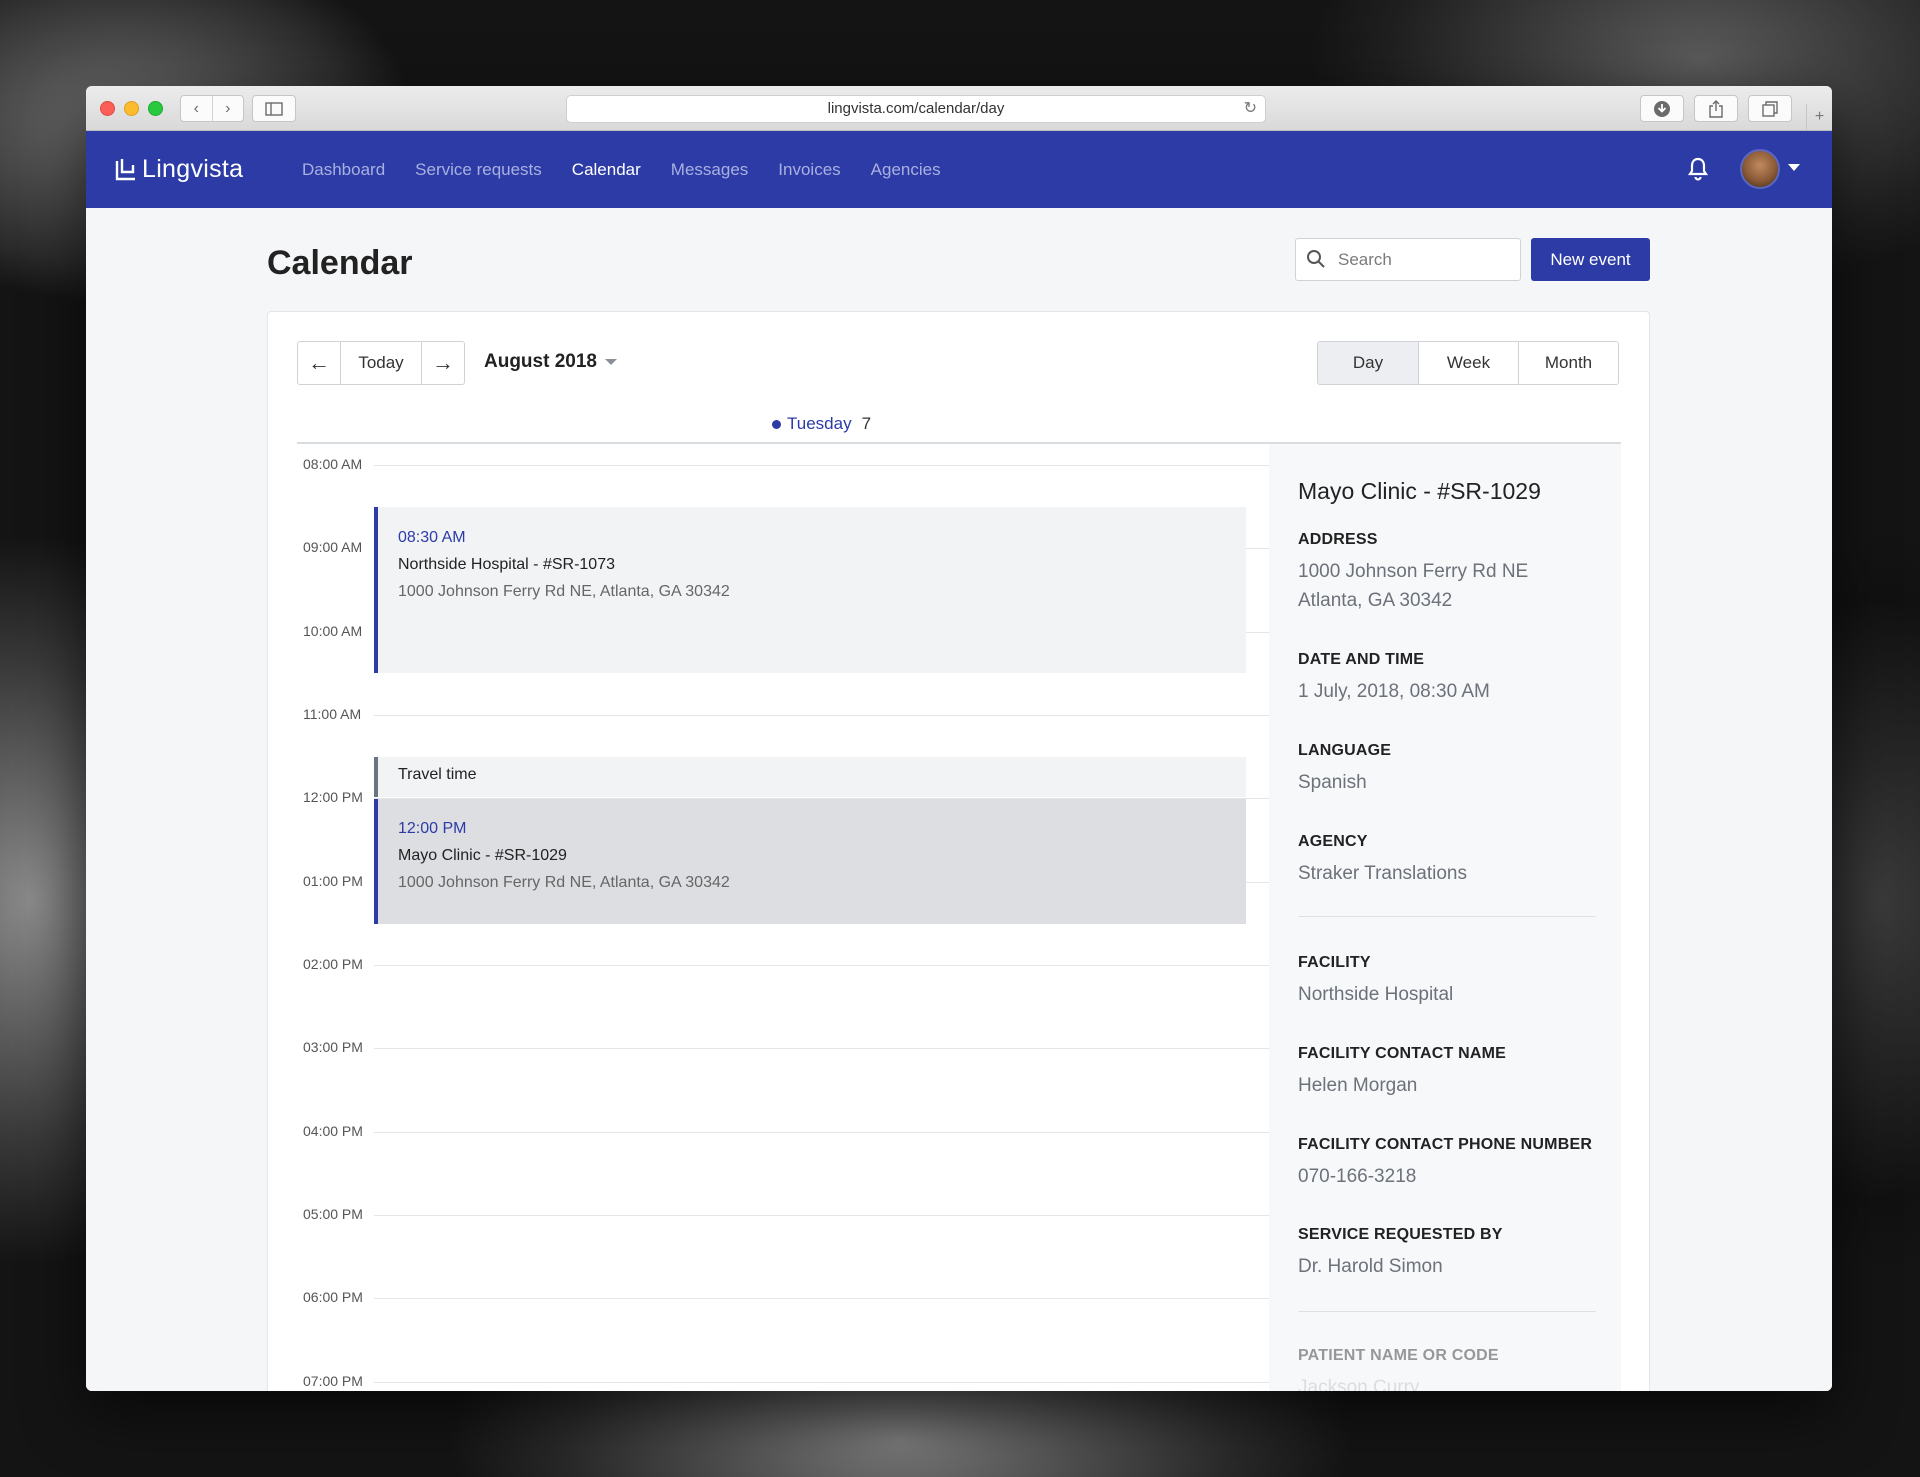 Image resolution: width=1920 pixels, height=1477 pixels. Describe the element at coordinates (1413, 571) in the screenshot. I see `address-line-1: 1000 Johnson Ferry Rd NE` at that location.